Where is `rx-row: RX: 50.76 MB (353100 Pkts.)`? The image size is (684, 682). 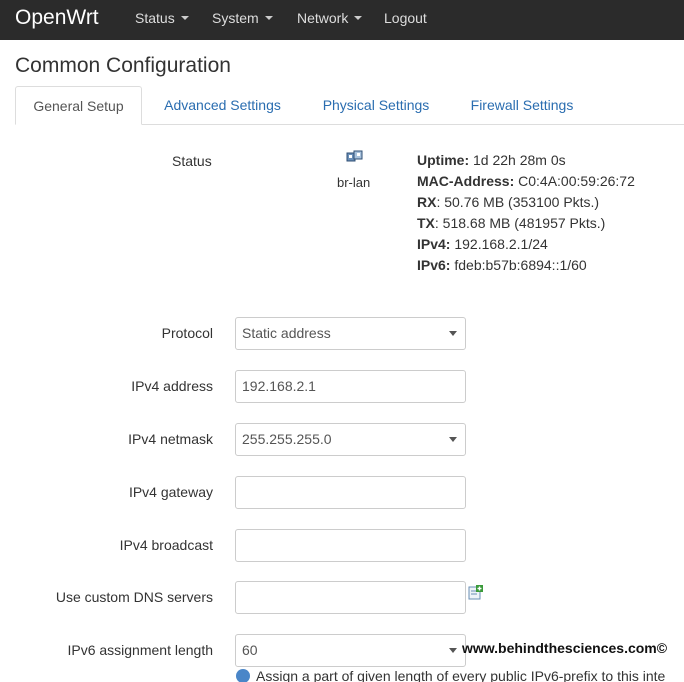 rx-row: RX: 50.76 MB (353100 Pkts.) is located at coordinates (526, 202).